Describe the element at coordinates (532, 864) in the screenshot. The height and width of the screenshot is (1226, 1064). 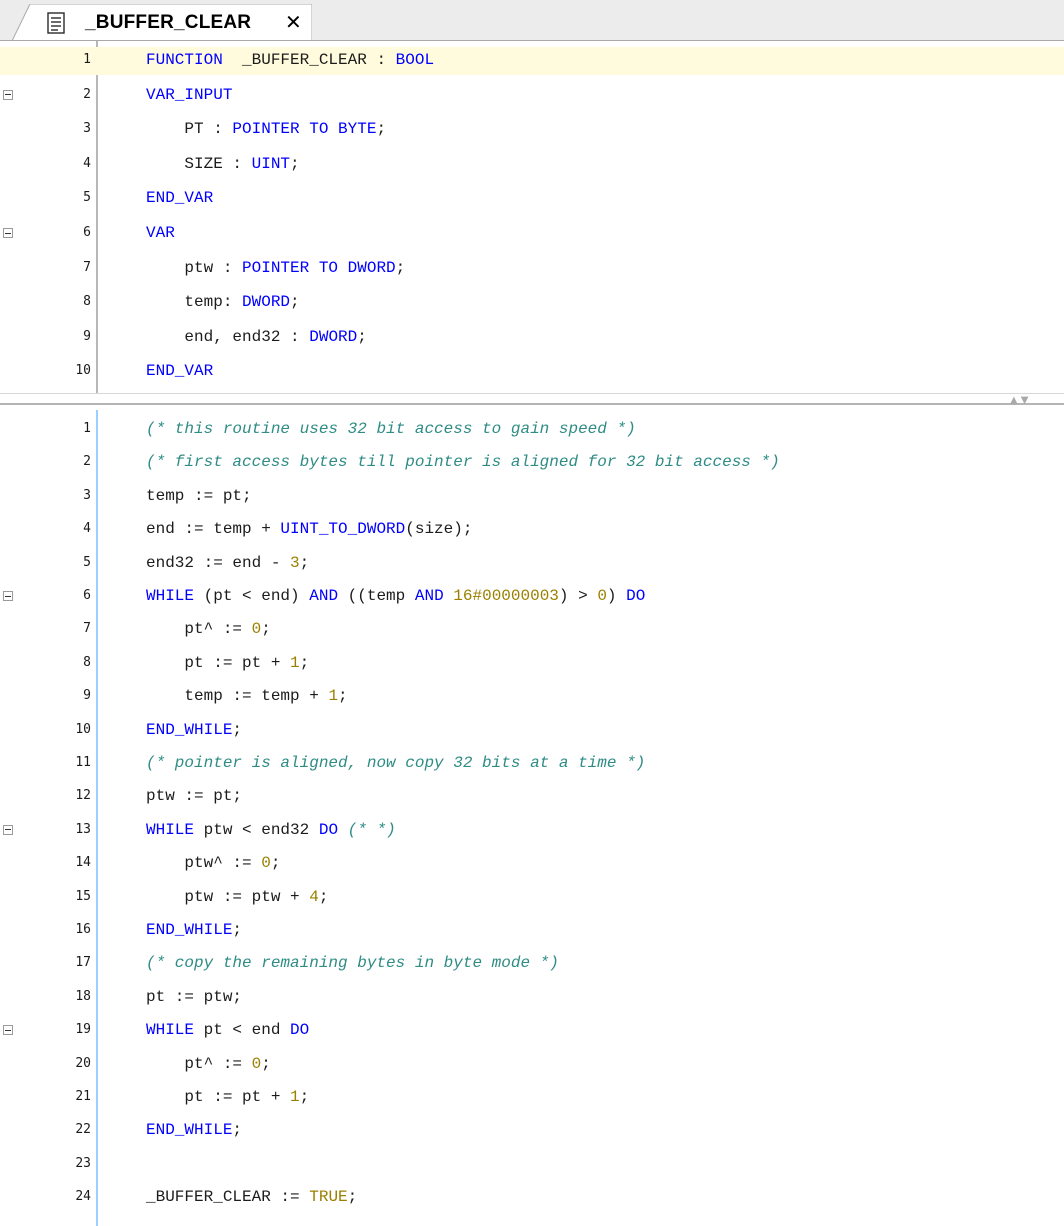
I see `code-line: 14 ptw^ := 0;` at that location.